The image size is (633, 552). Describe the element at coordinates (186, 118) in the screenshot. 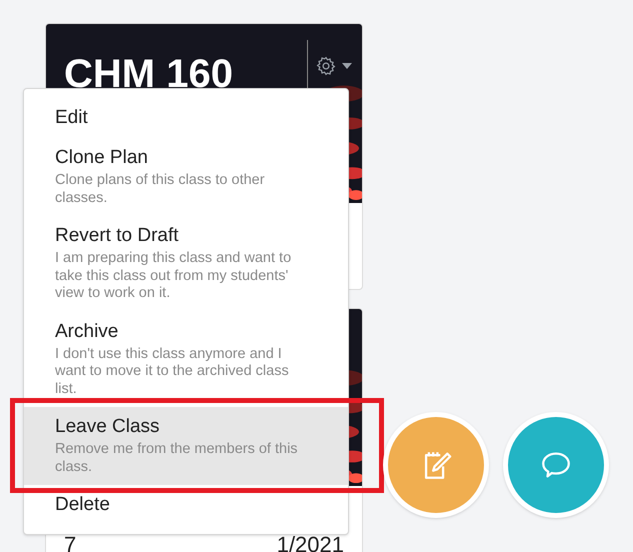

I see `menu-item: Edit` at that location.